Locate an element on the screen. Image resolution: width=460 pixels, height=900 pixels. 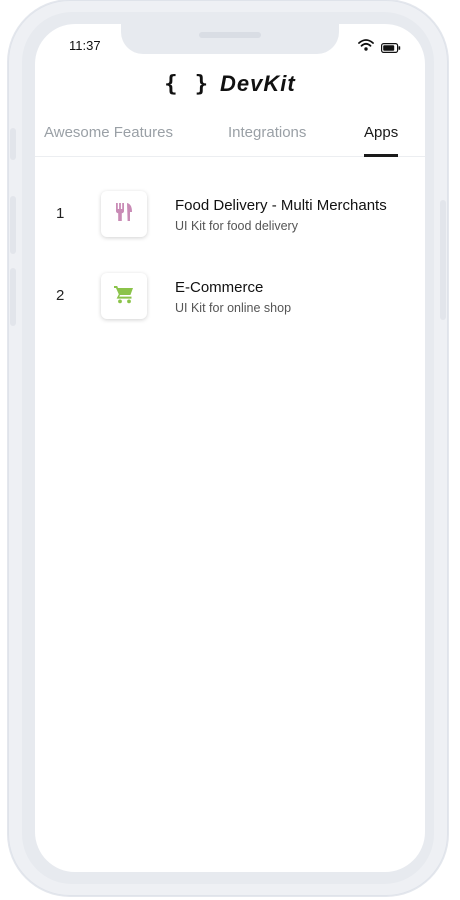
mute-switch is located at coordinates (13, 144).